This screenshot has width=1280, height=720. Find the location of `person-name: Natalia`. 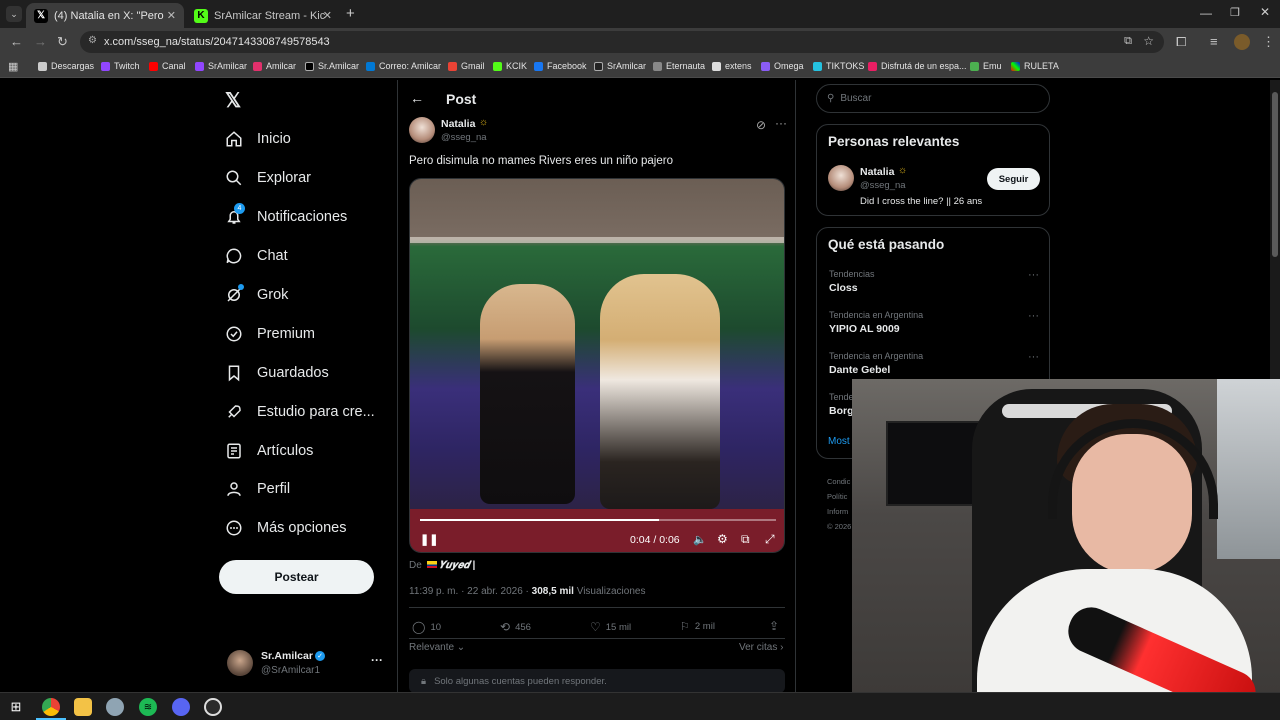

person-name: Natalia is located at coordinates (877, 172).